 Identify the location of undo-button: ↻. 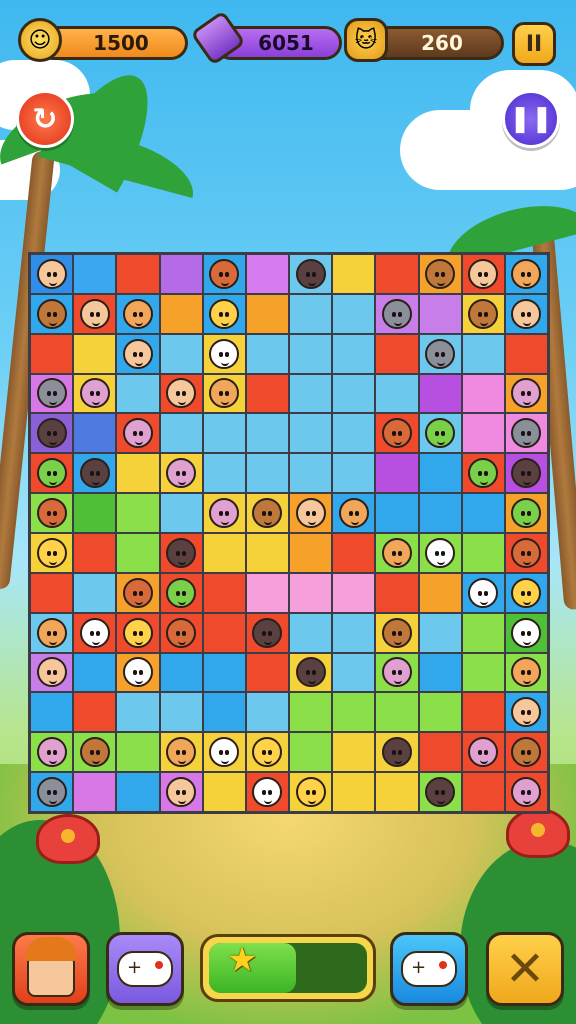
(45, 119).